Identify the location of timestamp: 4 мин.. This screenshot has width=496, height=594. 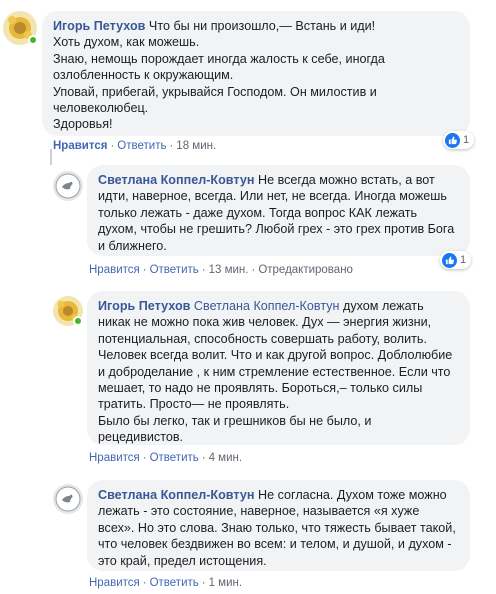
(225, 458).